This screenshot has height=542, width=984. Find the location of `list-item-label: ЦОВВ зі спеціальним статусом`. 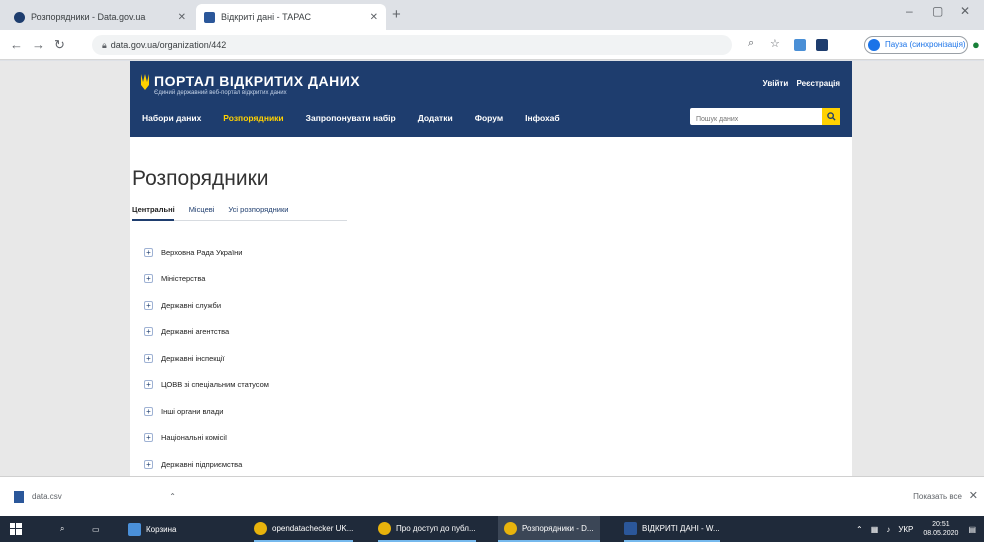

list-item-label: ЦОВВ зі спеціальним статусом is located at coordinates (215, 385).